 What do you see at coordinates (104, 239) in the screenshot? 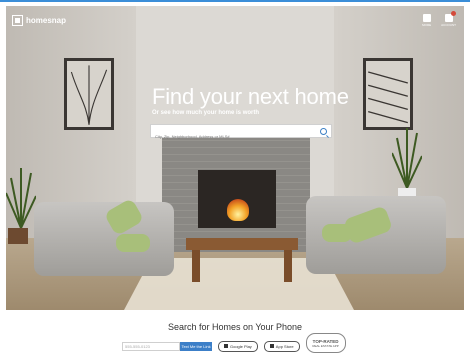
I see `sofa-left` at bounding box center [104, 239].